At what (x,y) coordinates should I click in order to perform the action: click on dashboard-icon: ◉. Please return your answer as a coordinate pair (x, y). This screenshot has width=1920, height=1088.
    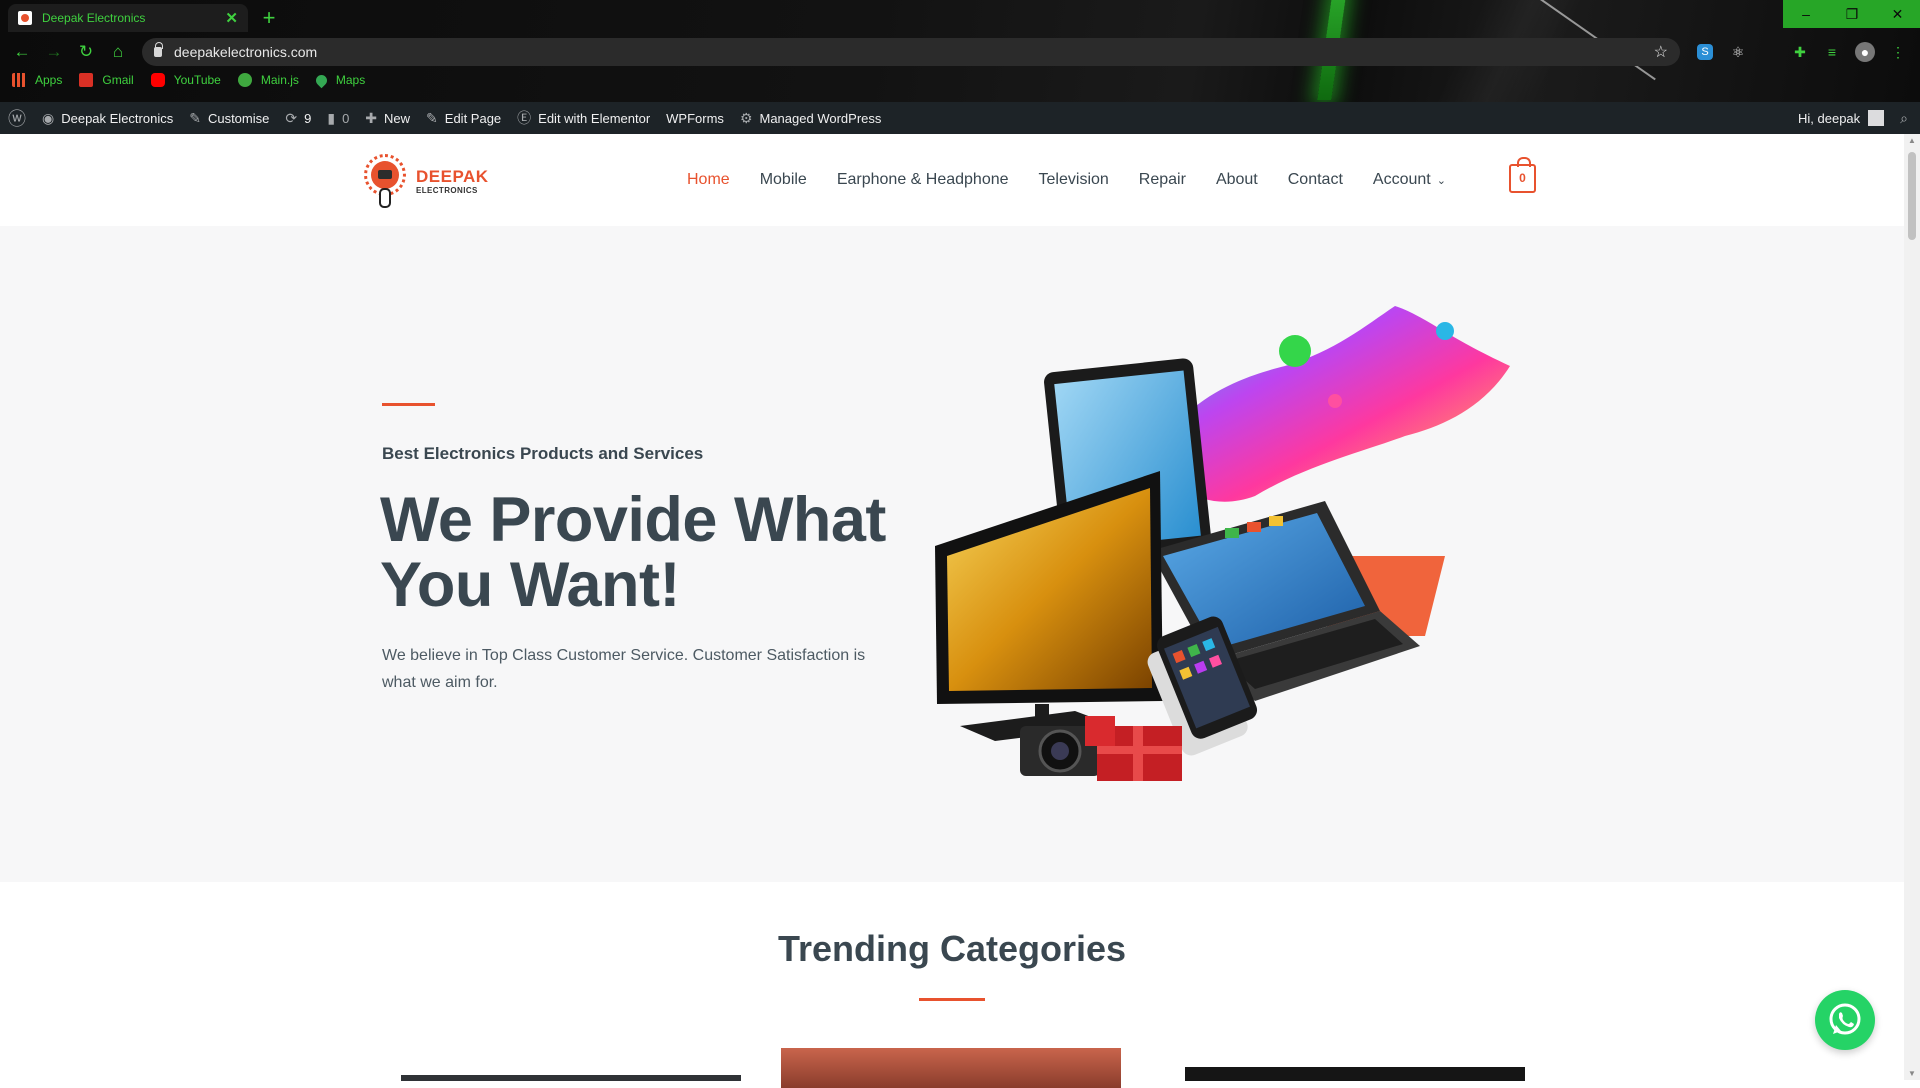
    Looking at the image, I should click on (48, 117).